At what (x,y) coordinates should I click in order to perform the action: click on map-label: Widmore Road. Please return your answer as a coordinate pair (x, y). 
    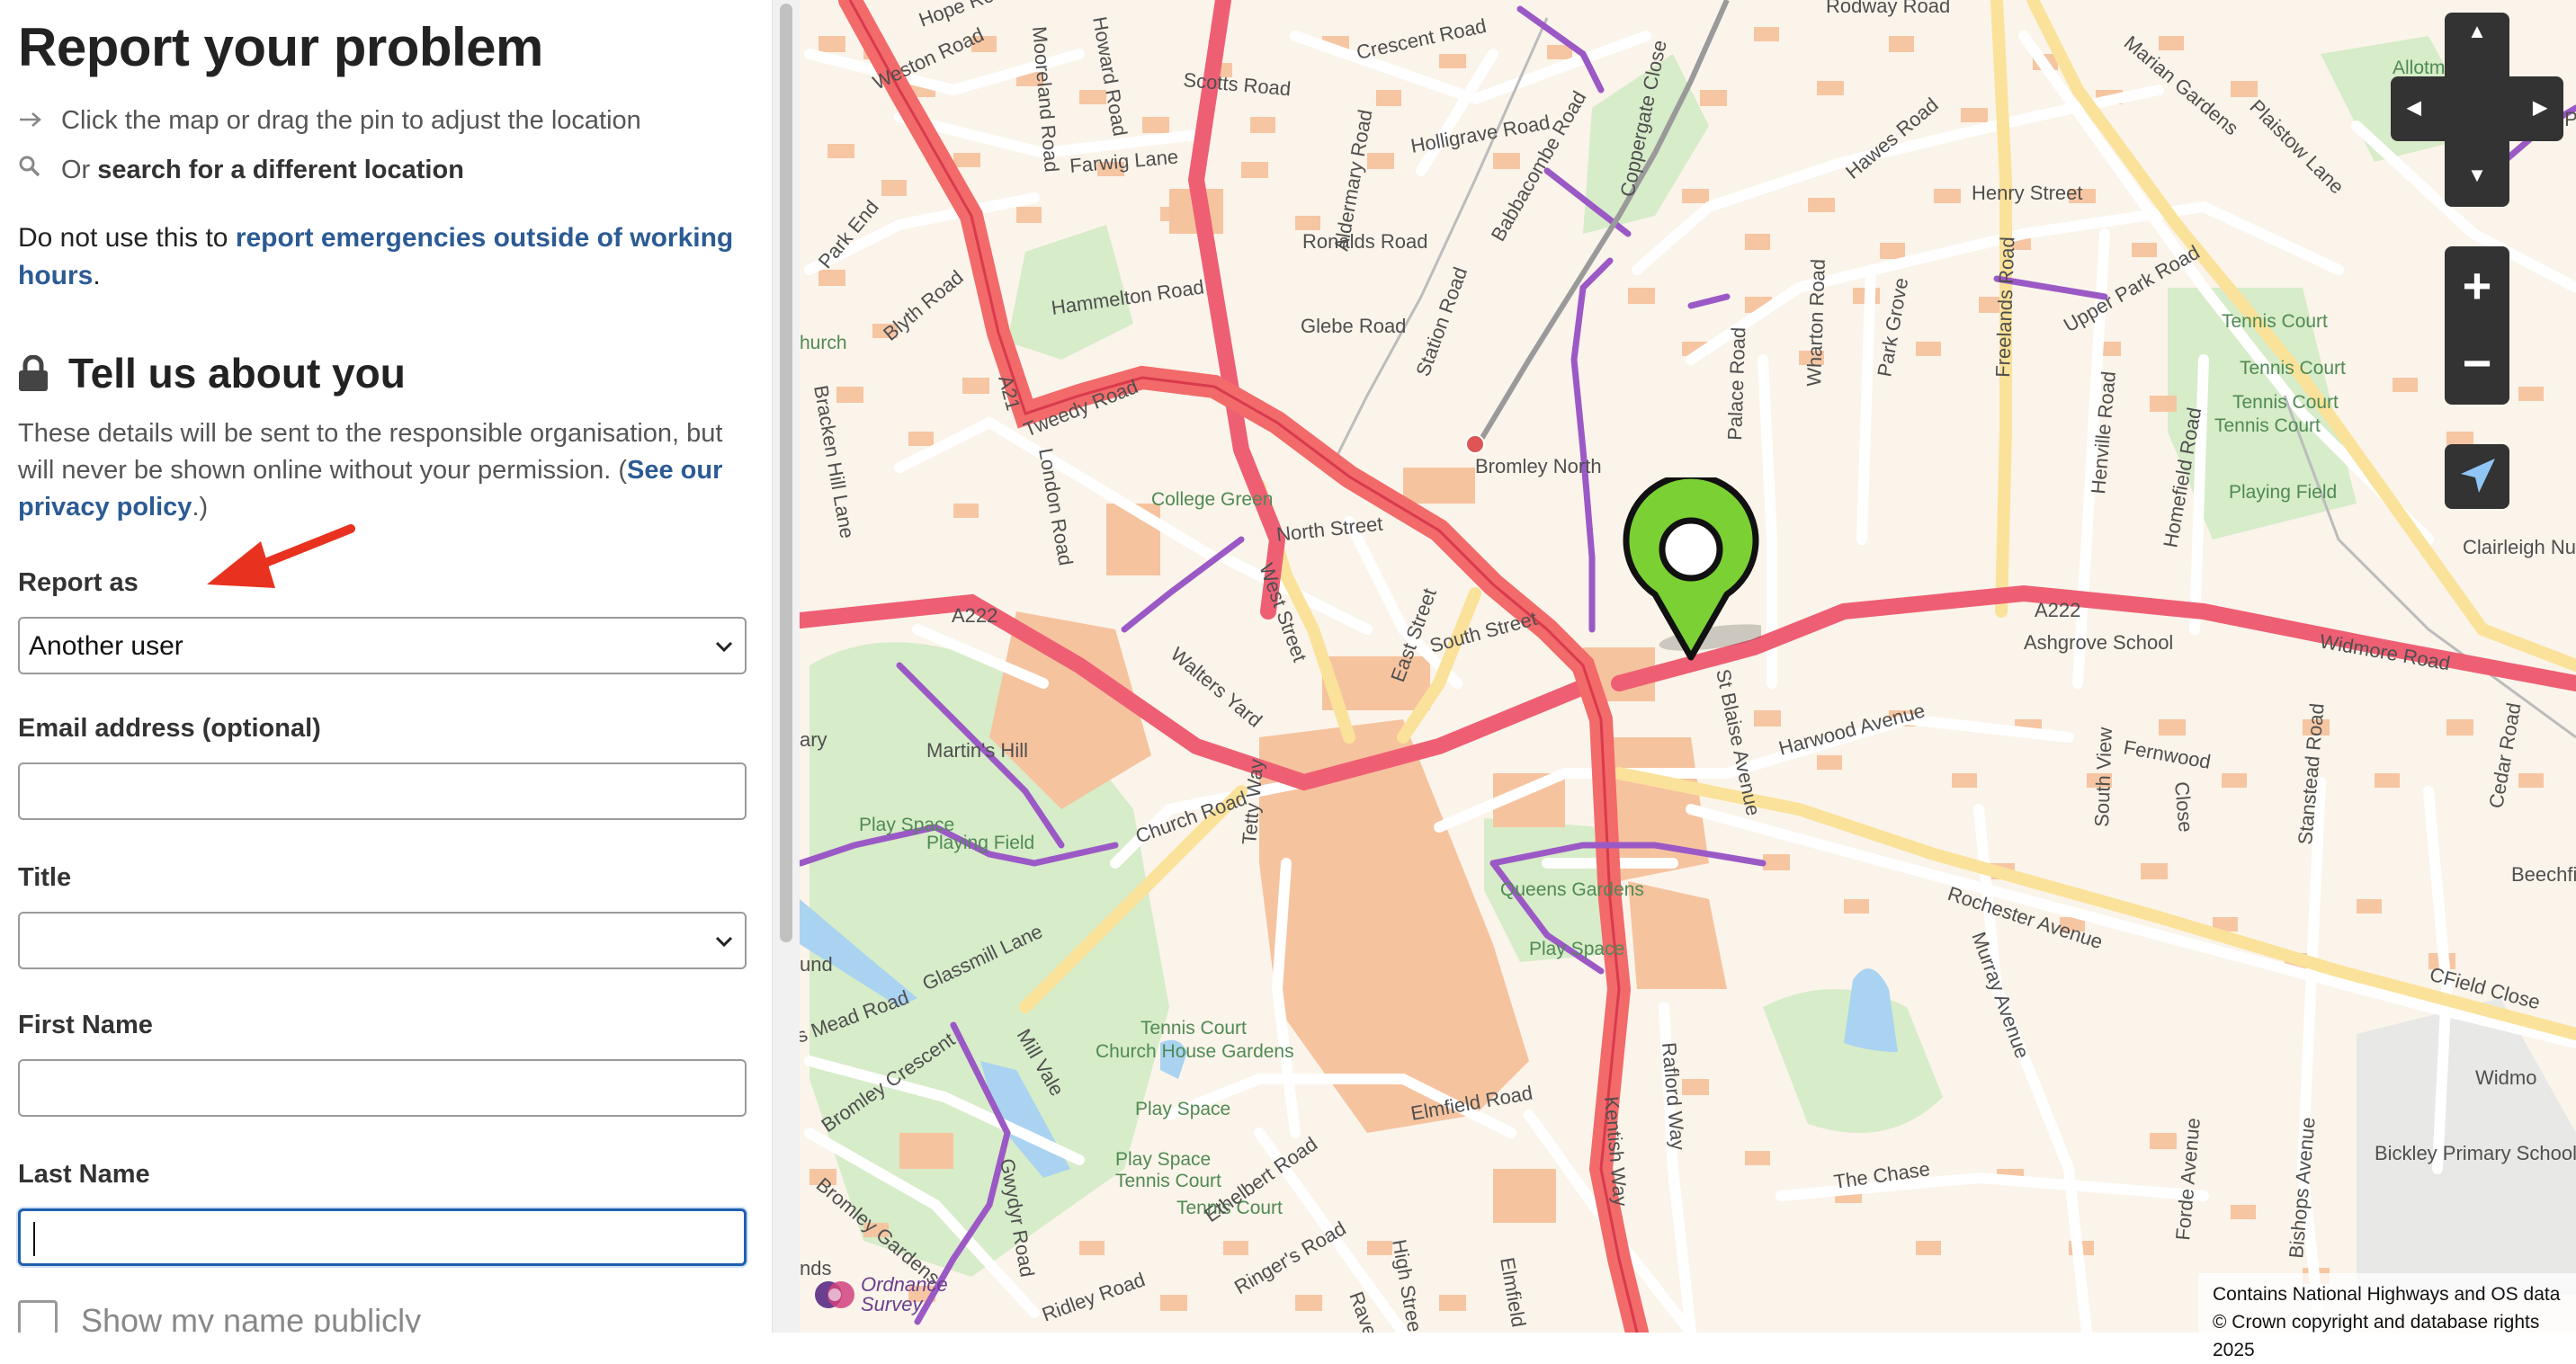
    Looking at the image, I should click on (2385, 651).